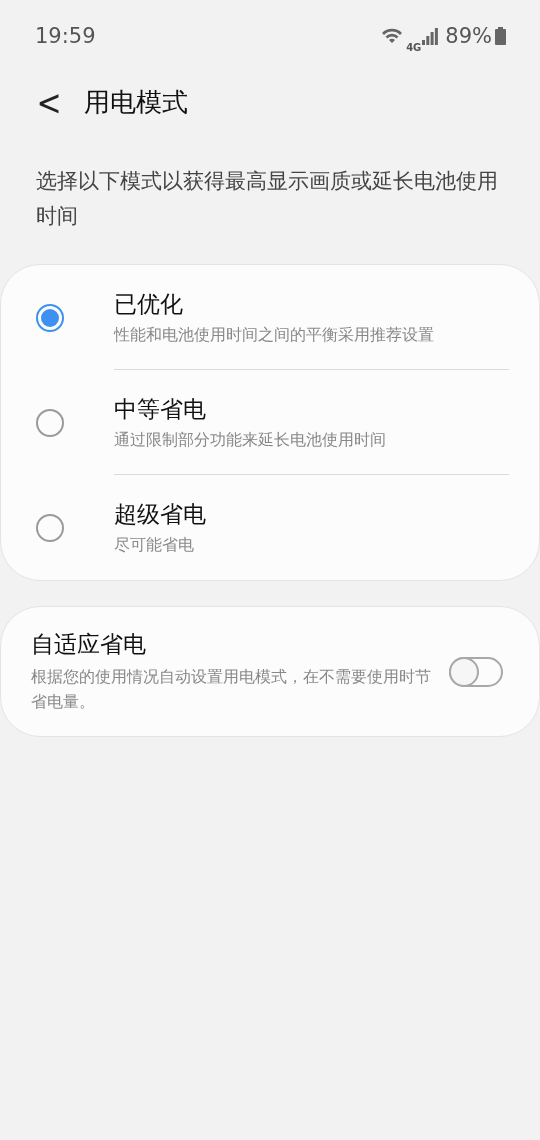  I want to click on power-mode-option: 中等省电 通过限制部分功能来延长电池使用时间, so click(270, 422).